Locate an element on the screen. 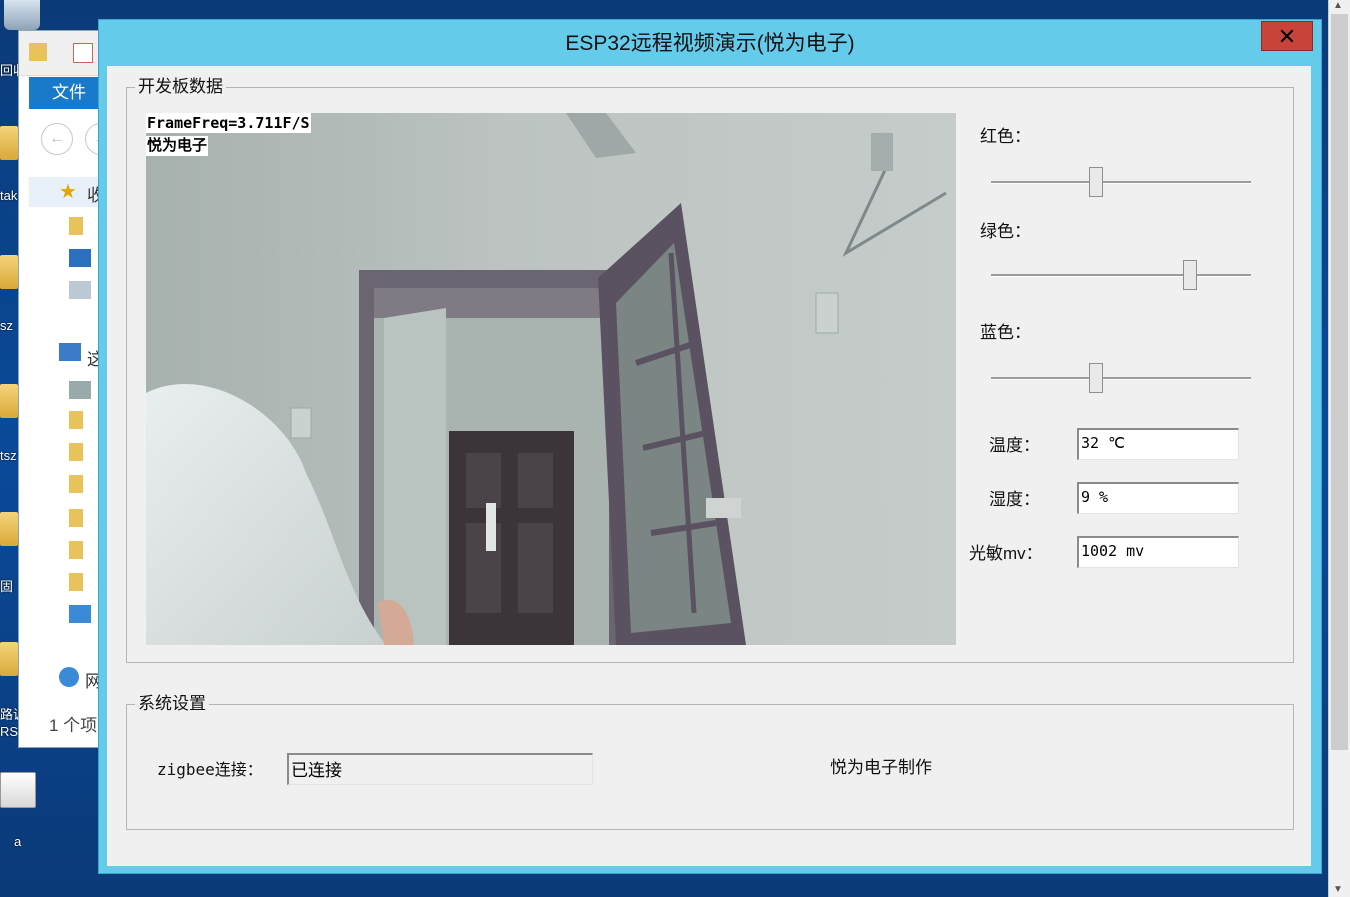 The width and height of the screenshot is (1350, 897). blue-slider-track is located at coordinates (1121, 378).